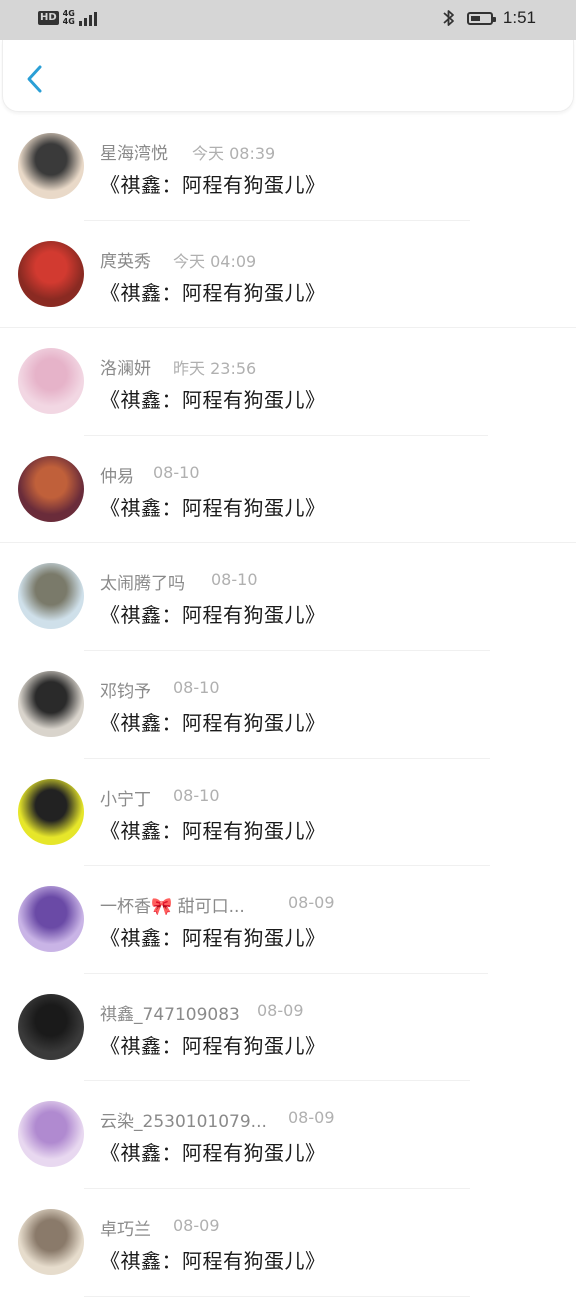  I want to click on list-item: 一杯香🎀 甜可口... 08-09 《祺鑫：阿程有狗蛋儿》, so click(288, 920).